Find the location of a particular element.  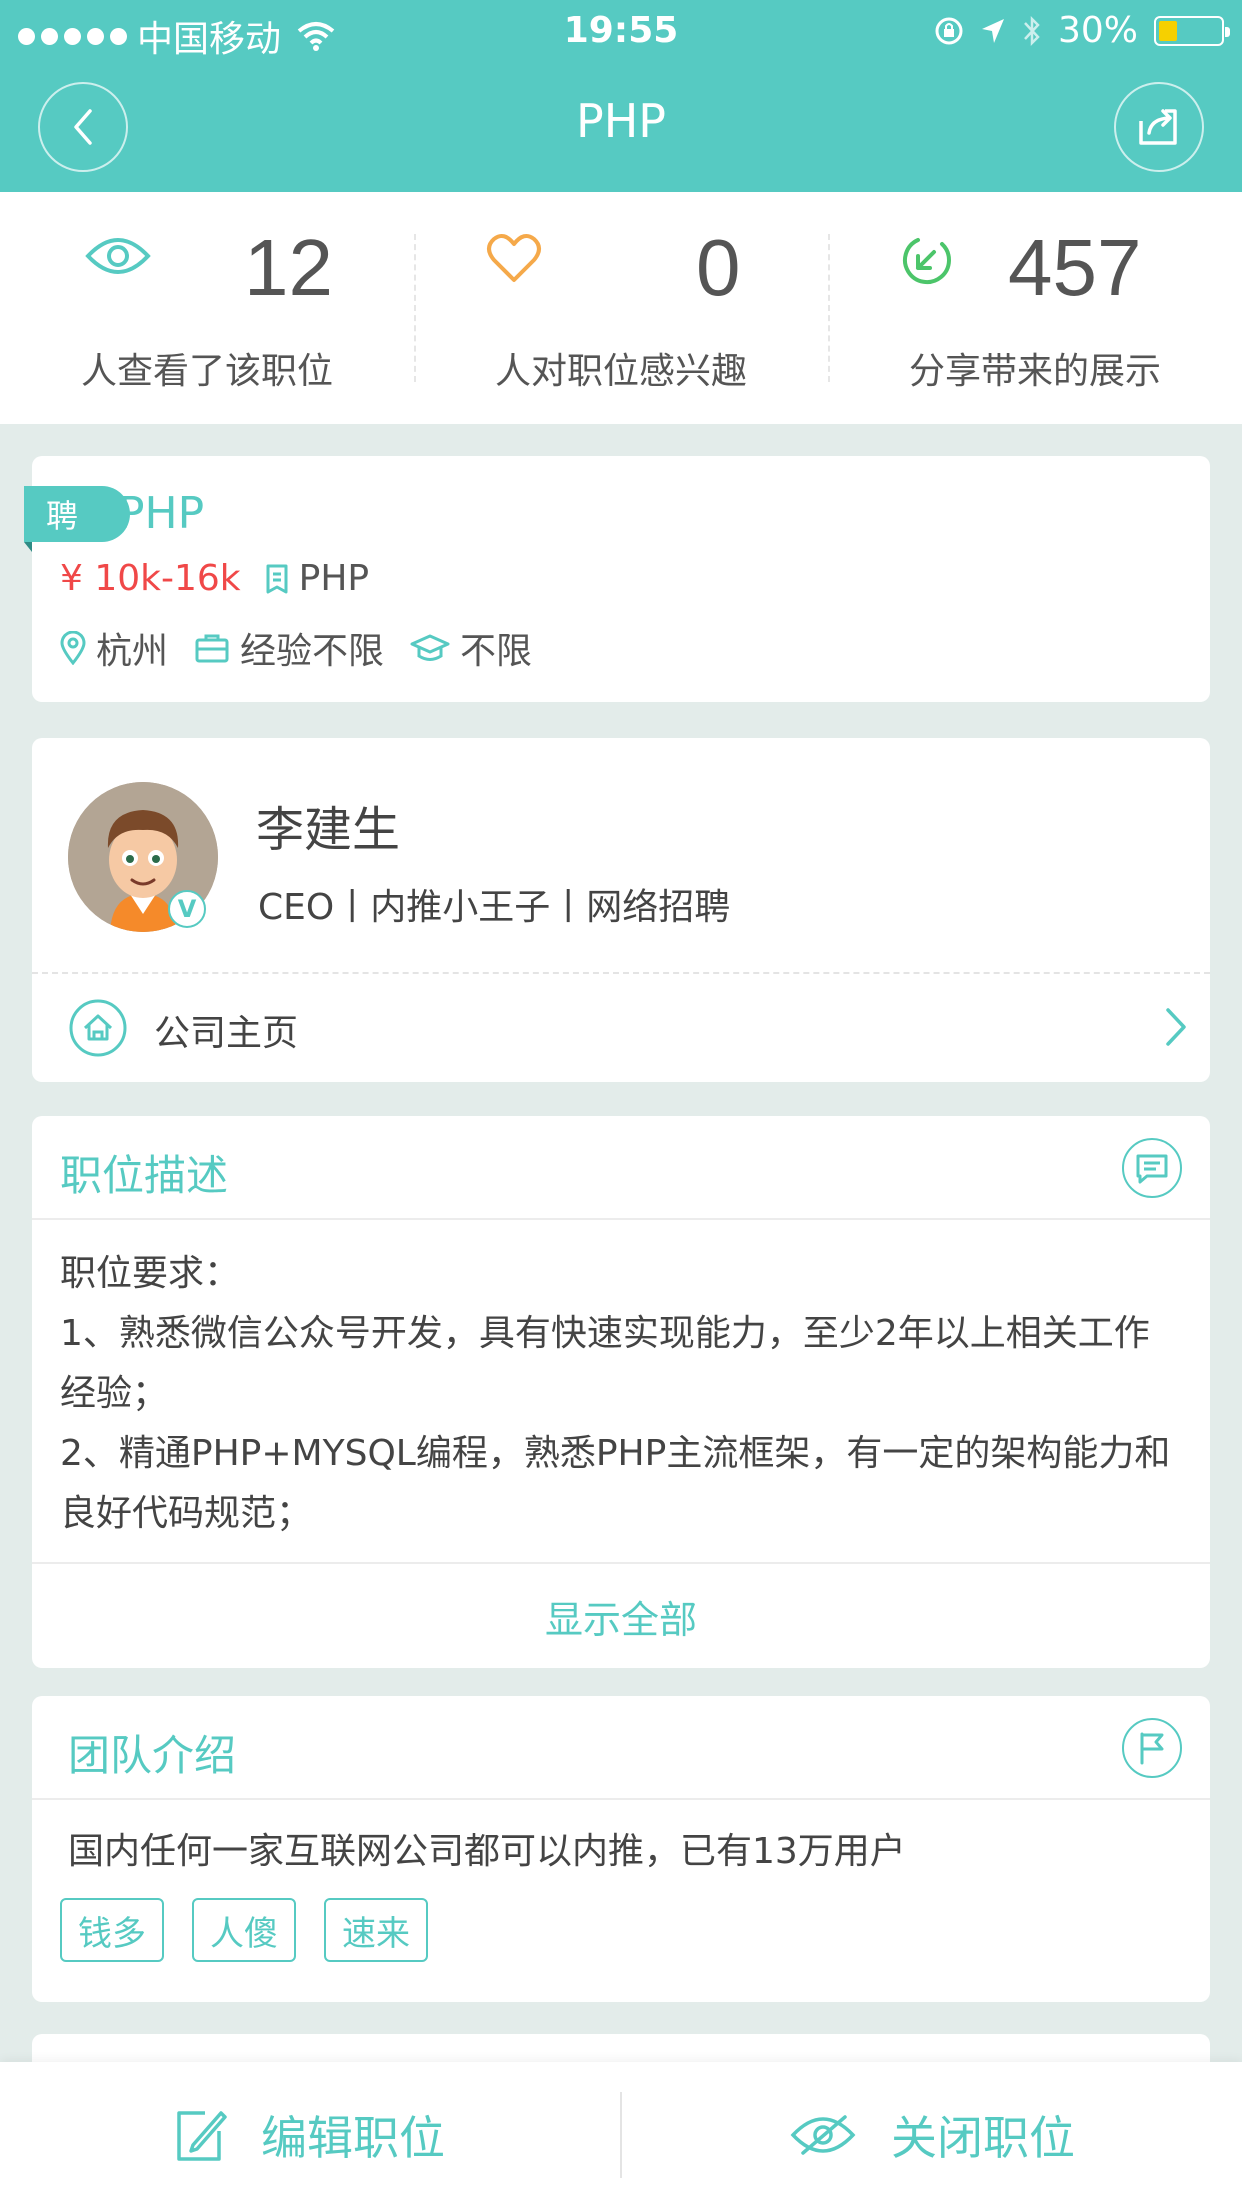

comment-icon is located at coordinates (1152, 1169).